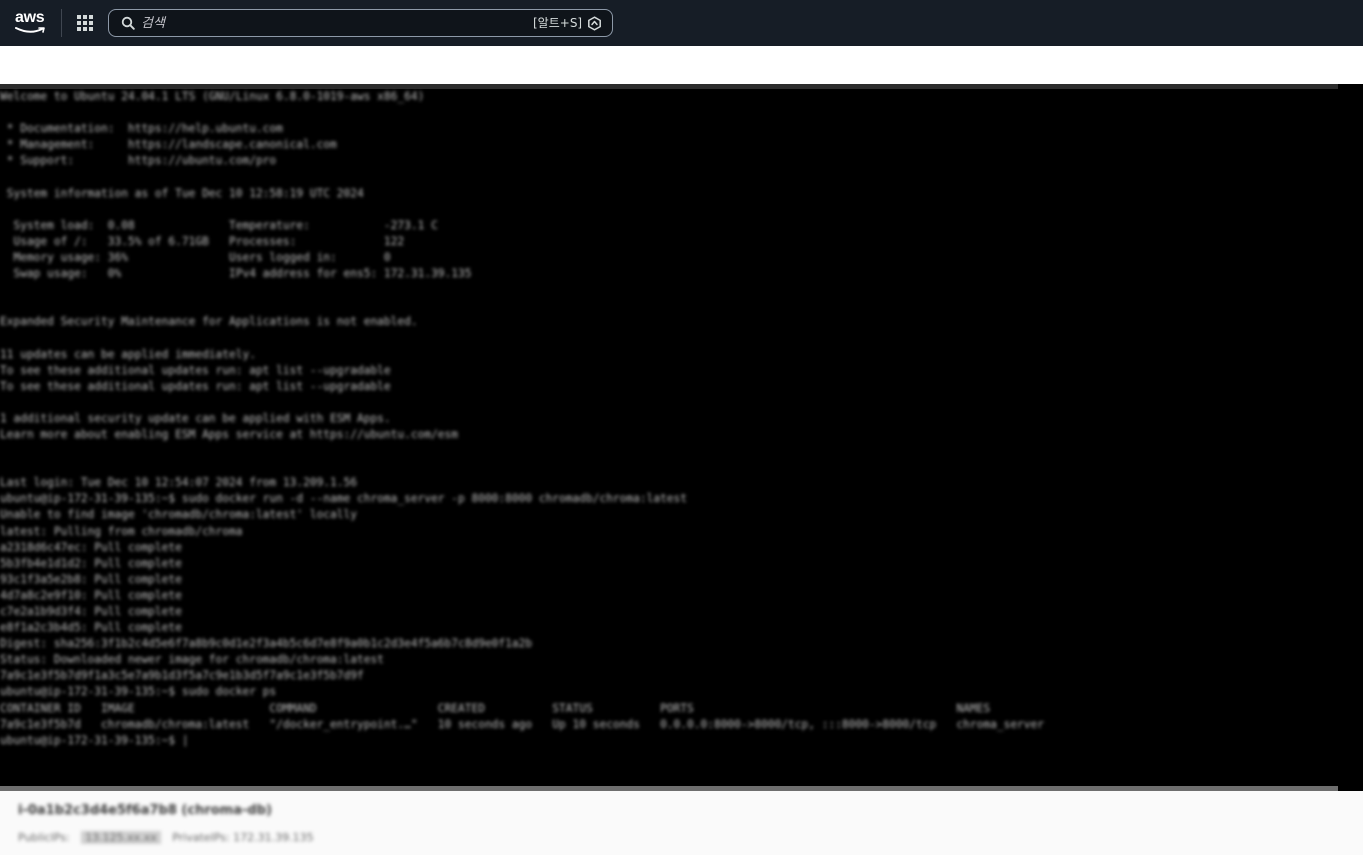 The image size is (1363, 855). What do you see at coordinates (61, 23) in the screenshot?
I see `nav-divider` at bounding box center [61, 23].